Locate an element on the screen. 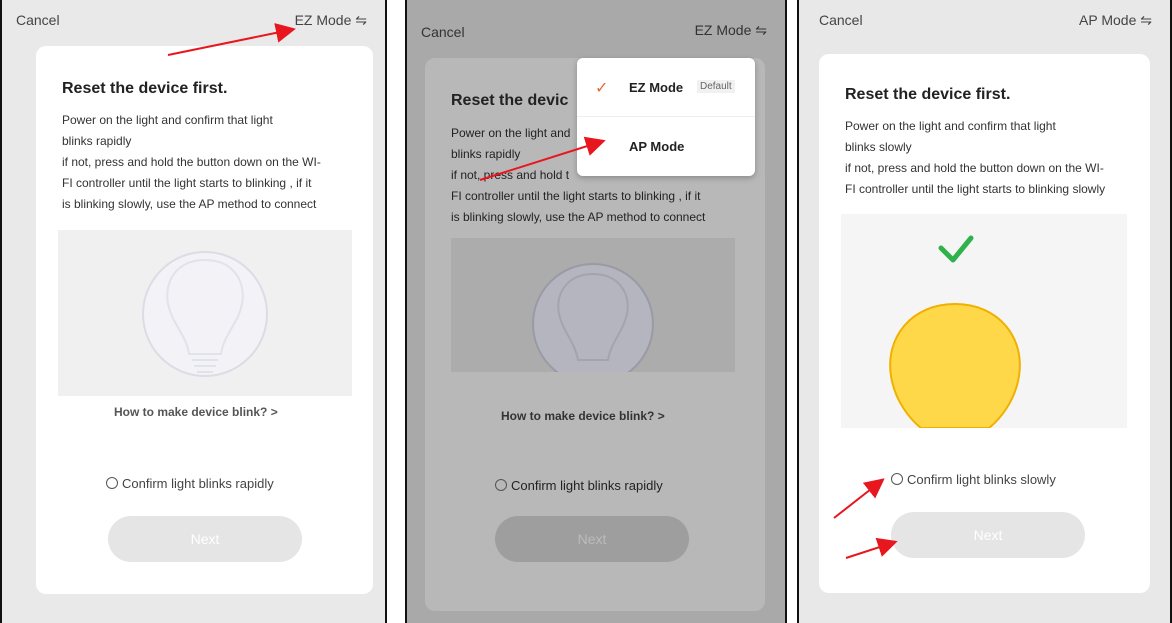  page-title: Reset the devic is located at coordinates (510, 100).